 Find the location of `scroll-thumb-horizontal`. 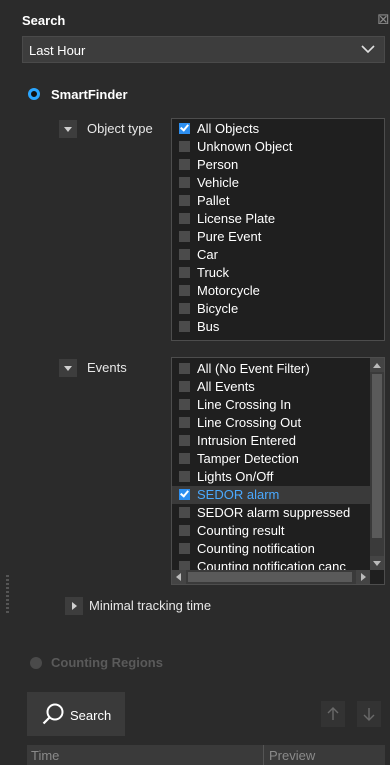

scroll-thumb-horizontal is located at coordinates (270, 577).